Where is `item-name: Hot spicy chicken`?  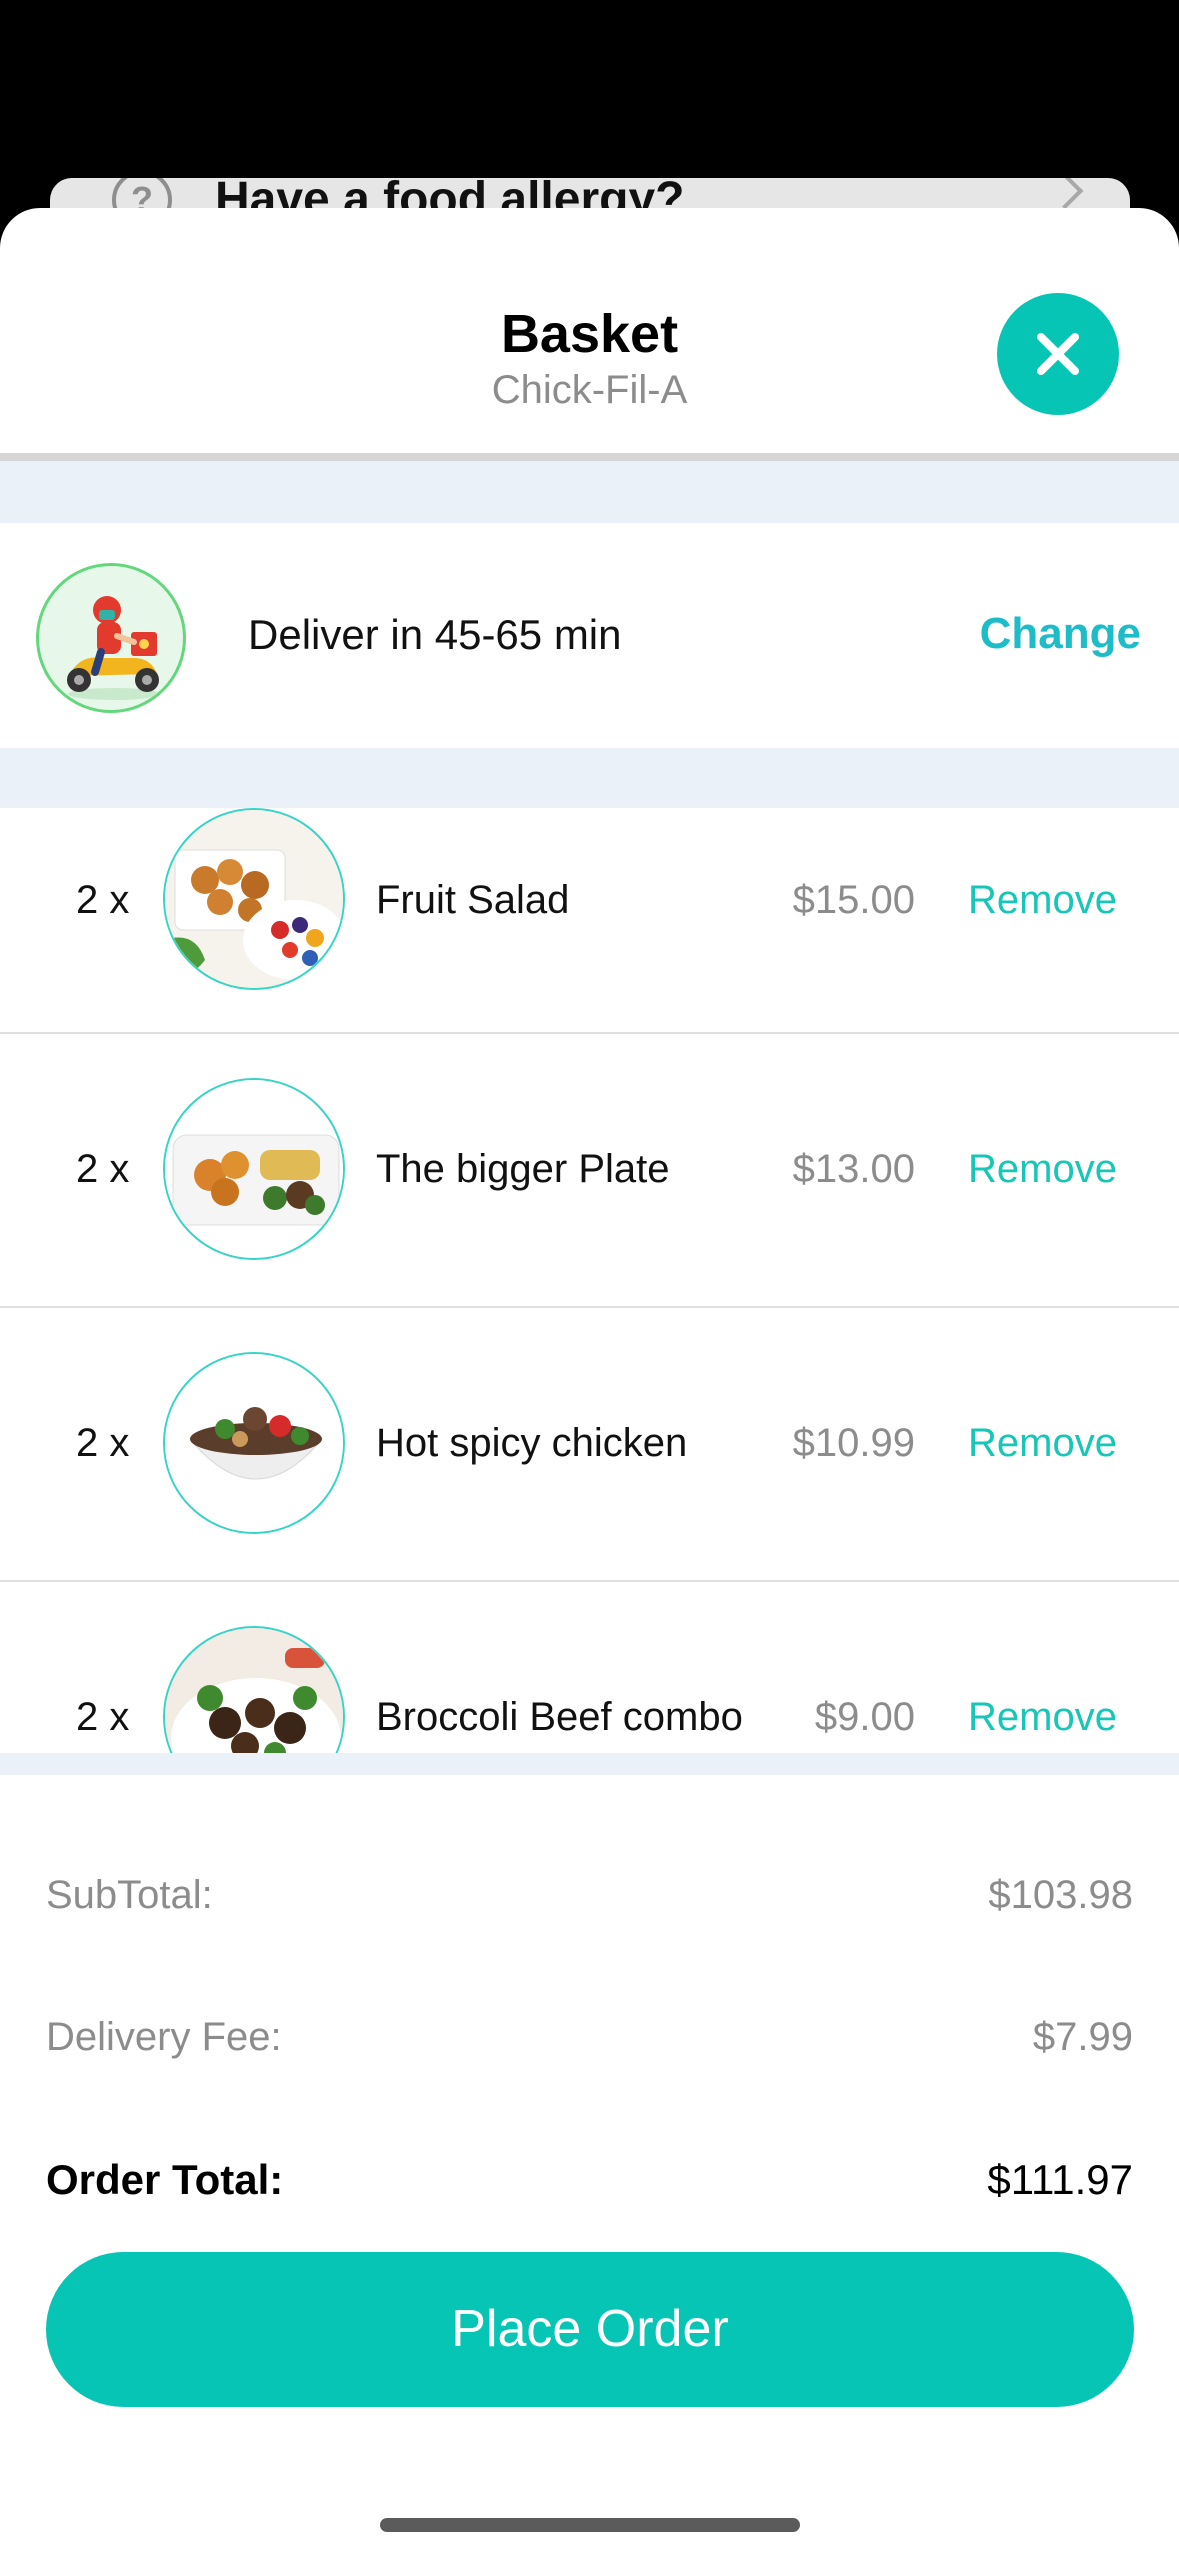 item-name: Hot spicy chicken is located at coordinates (532, 1443).